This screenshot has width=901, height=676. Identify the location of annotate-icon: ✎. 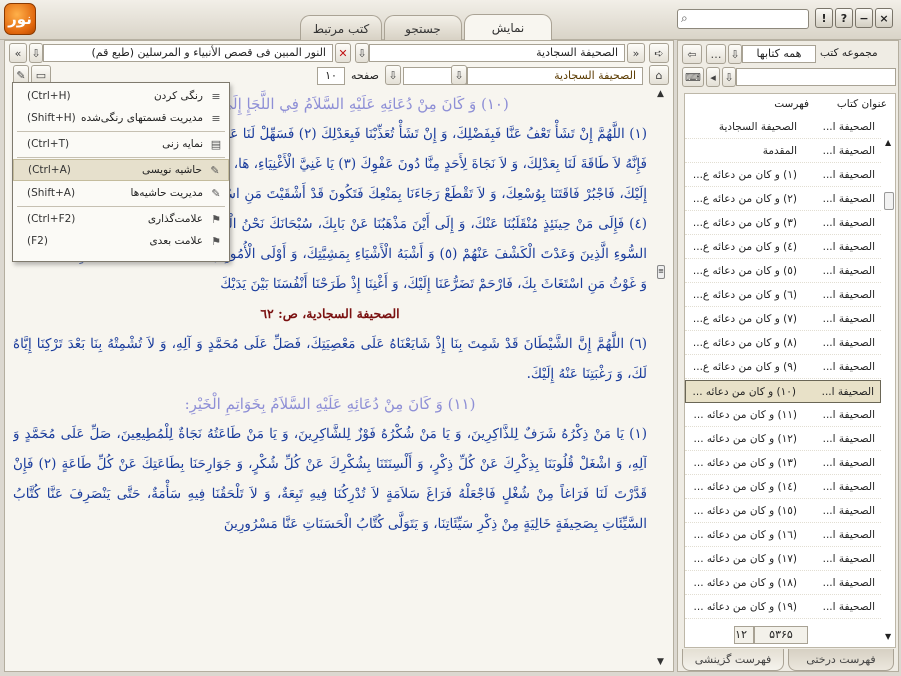
(215, 170).